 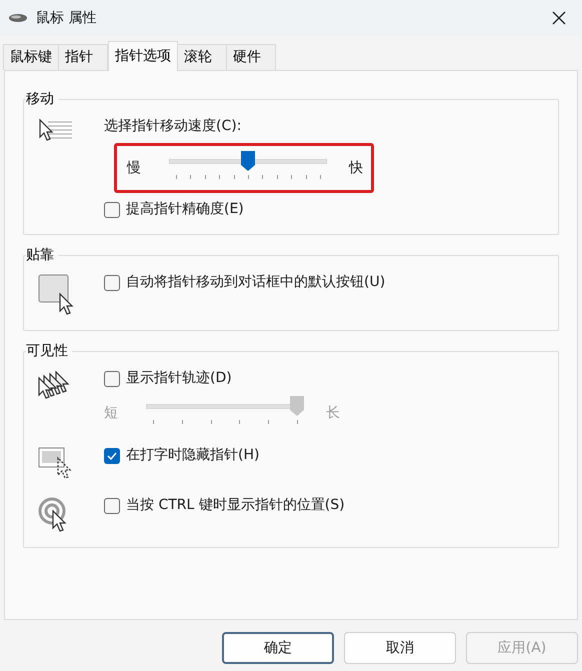 I want to click on check-icon, so click(x=112, y=456).